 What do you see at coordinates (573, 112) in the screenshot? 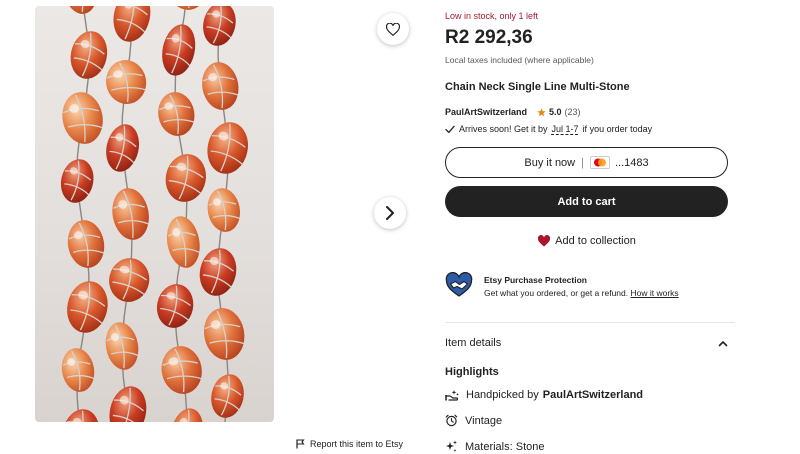
I see `review-count-link: (23)` at bounding box center [573, 112].